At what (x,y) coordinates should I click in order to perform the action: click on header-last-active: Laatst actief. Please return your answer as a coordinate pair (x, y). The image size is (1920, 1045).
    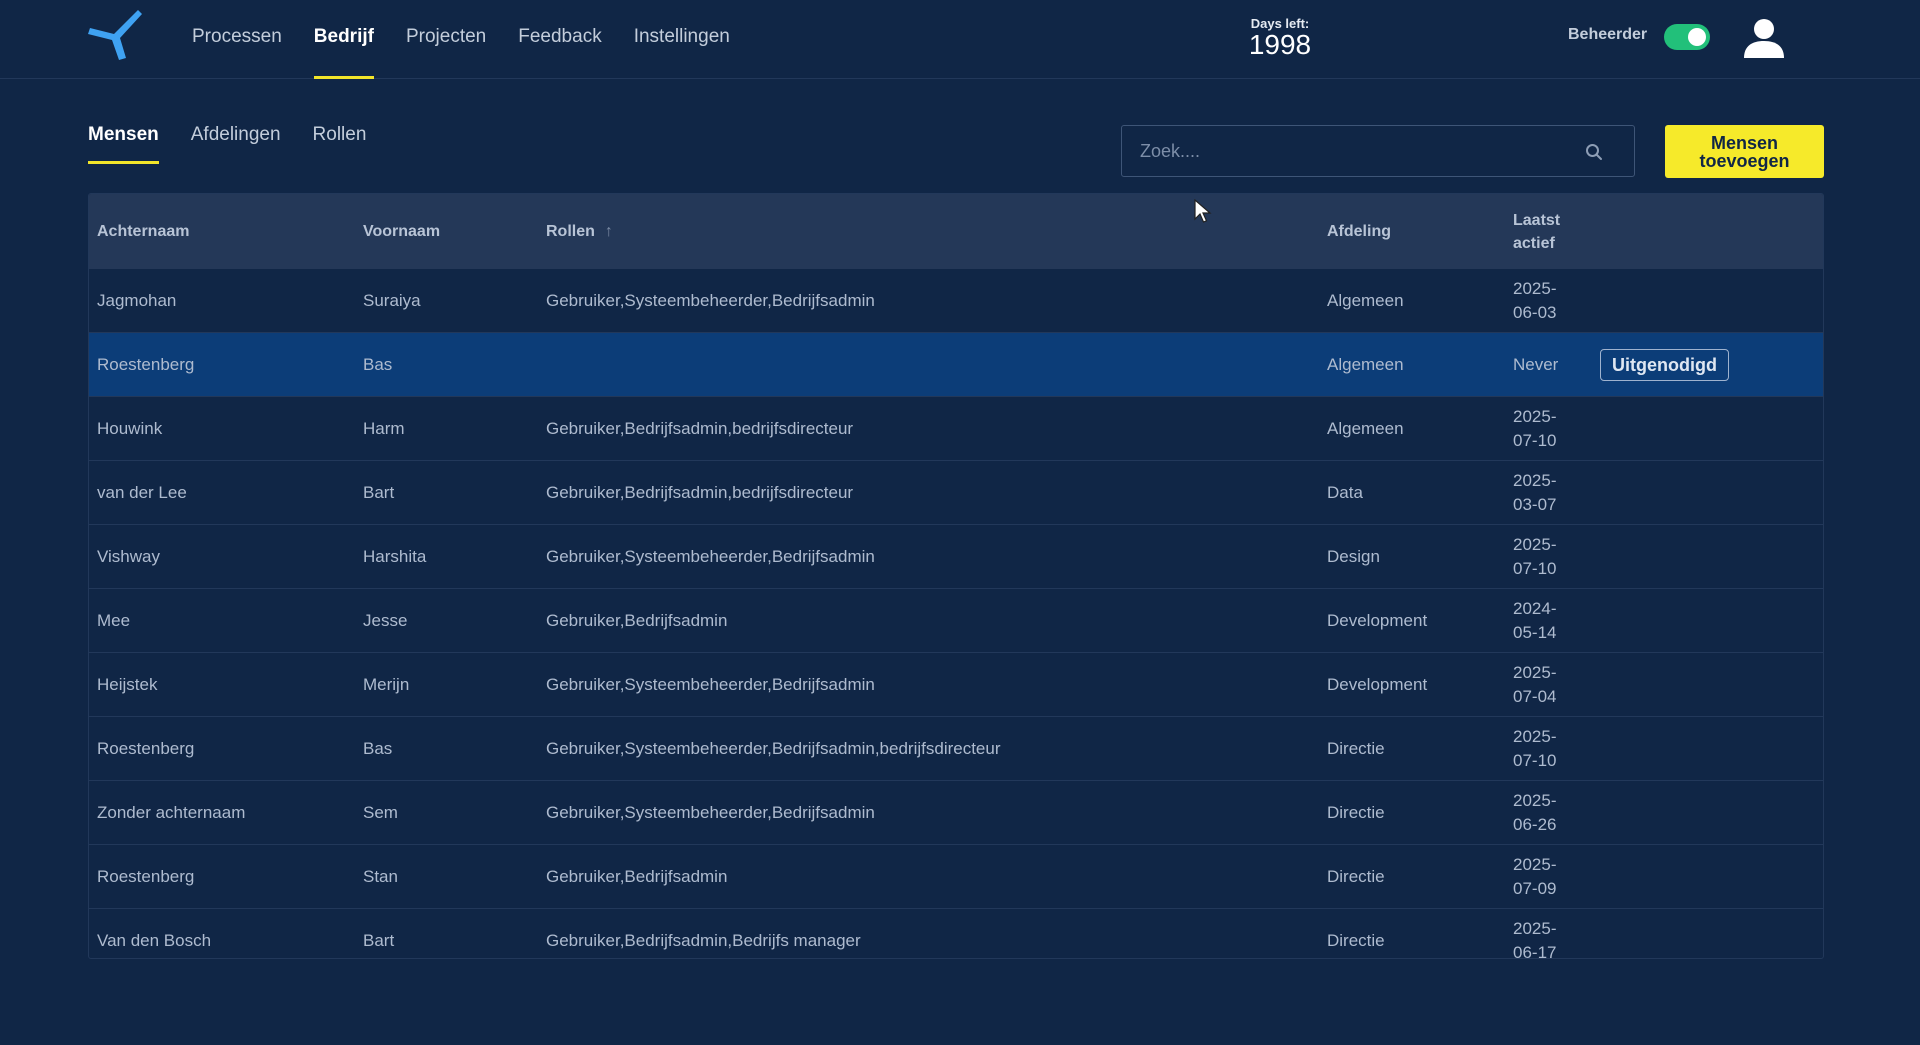
    Looking at the image, I should click on (1543, 231).